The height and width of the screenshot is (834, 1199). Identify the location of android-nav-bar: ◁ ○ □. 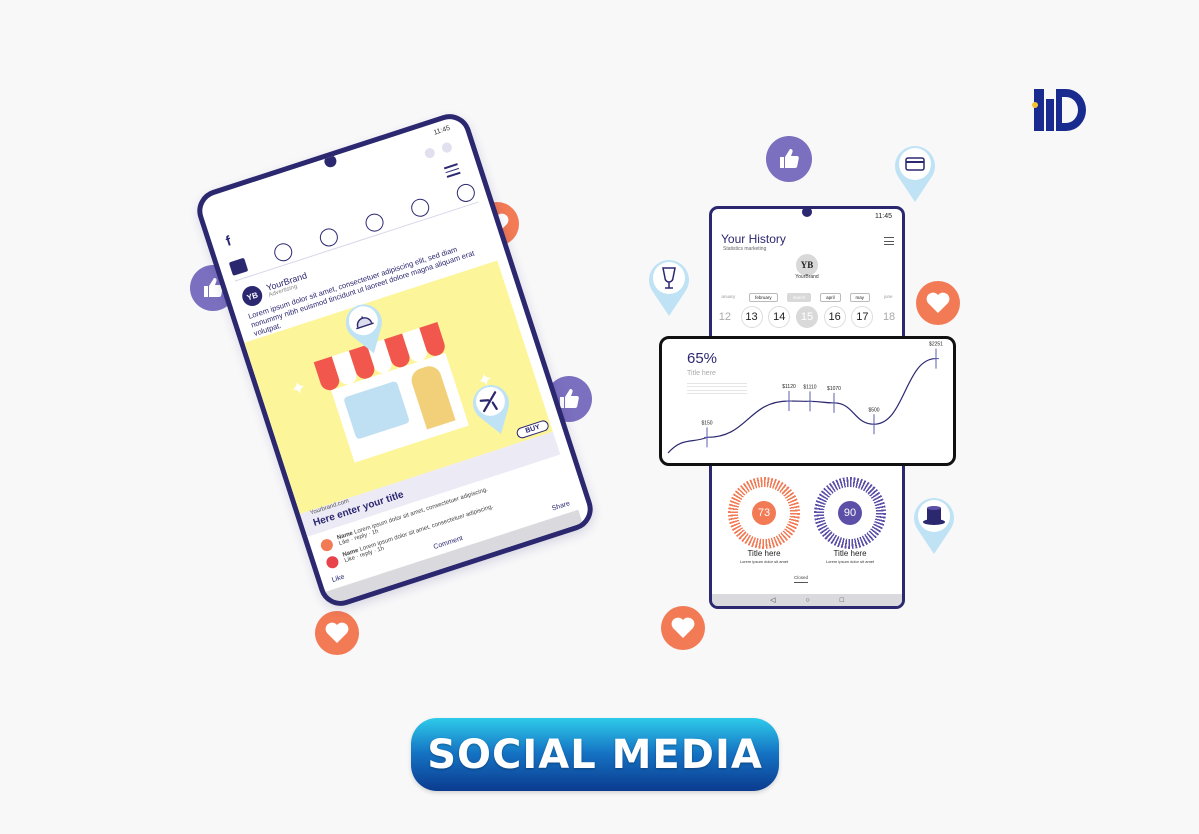
(807, 600).